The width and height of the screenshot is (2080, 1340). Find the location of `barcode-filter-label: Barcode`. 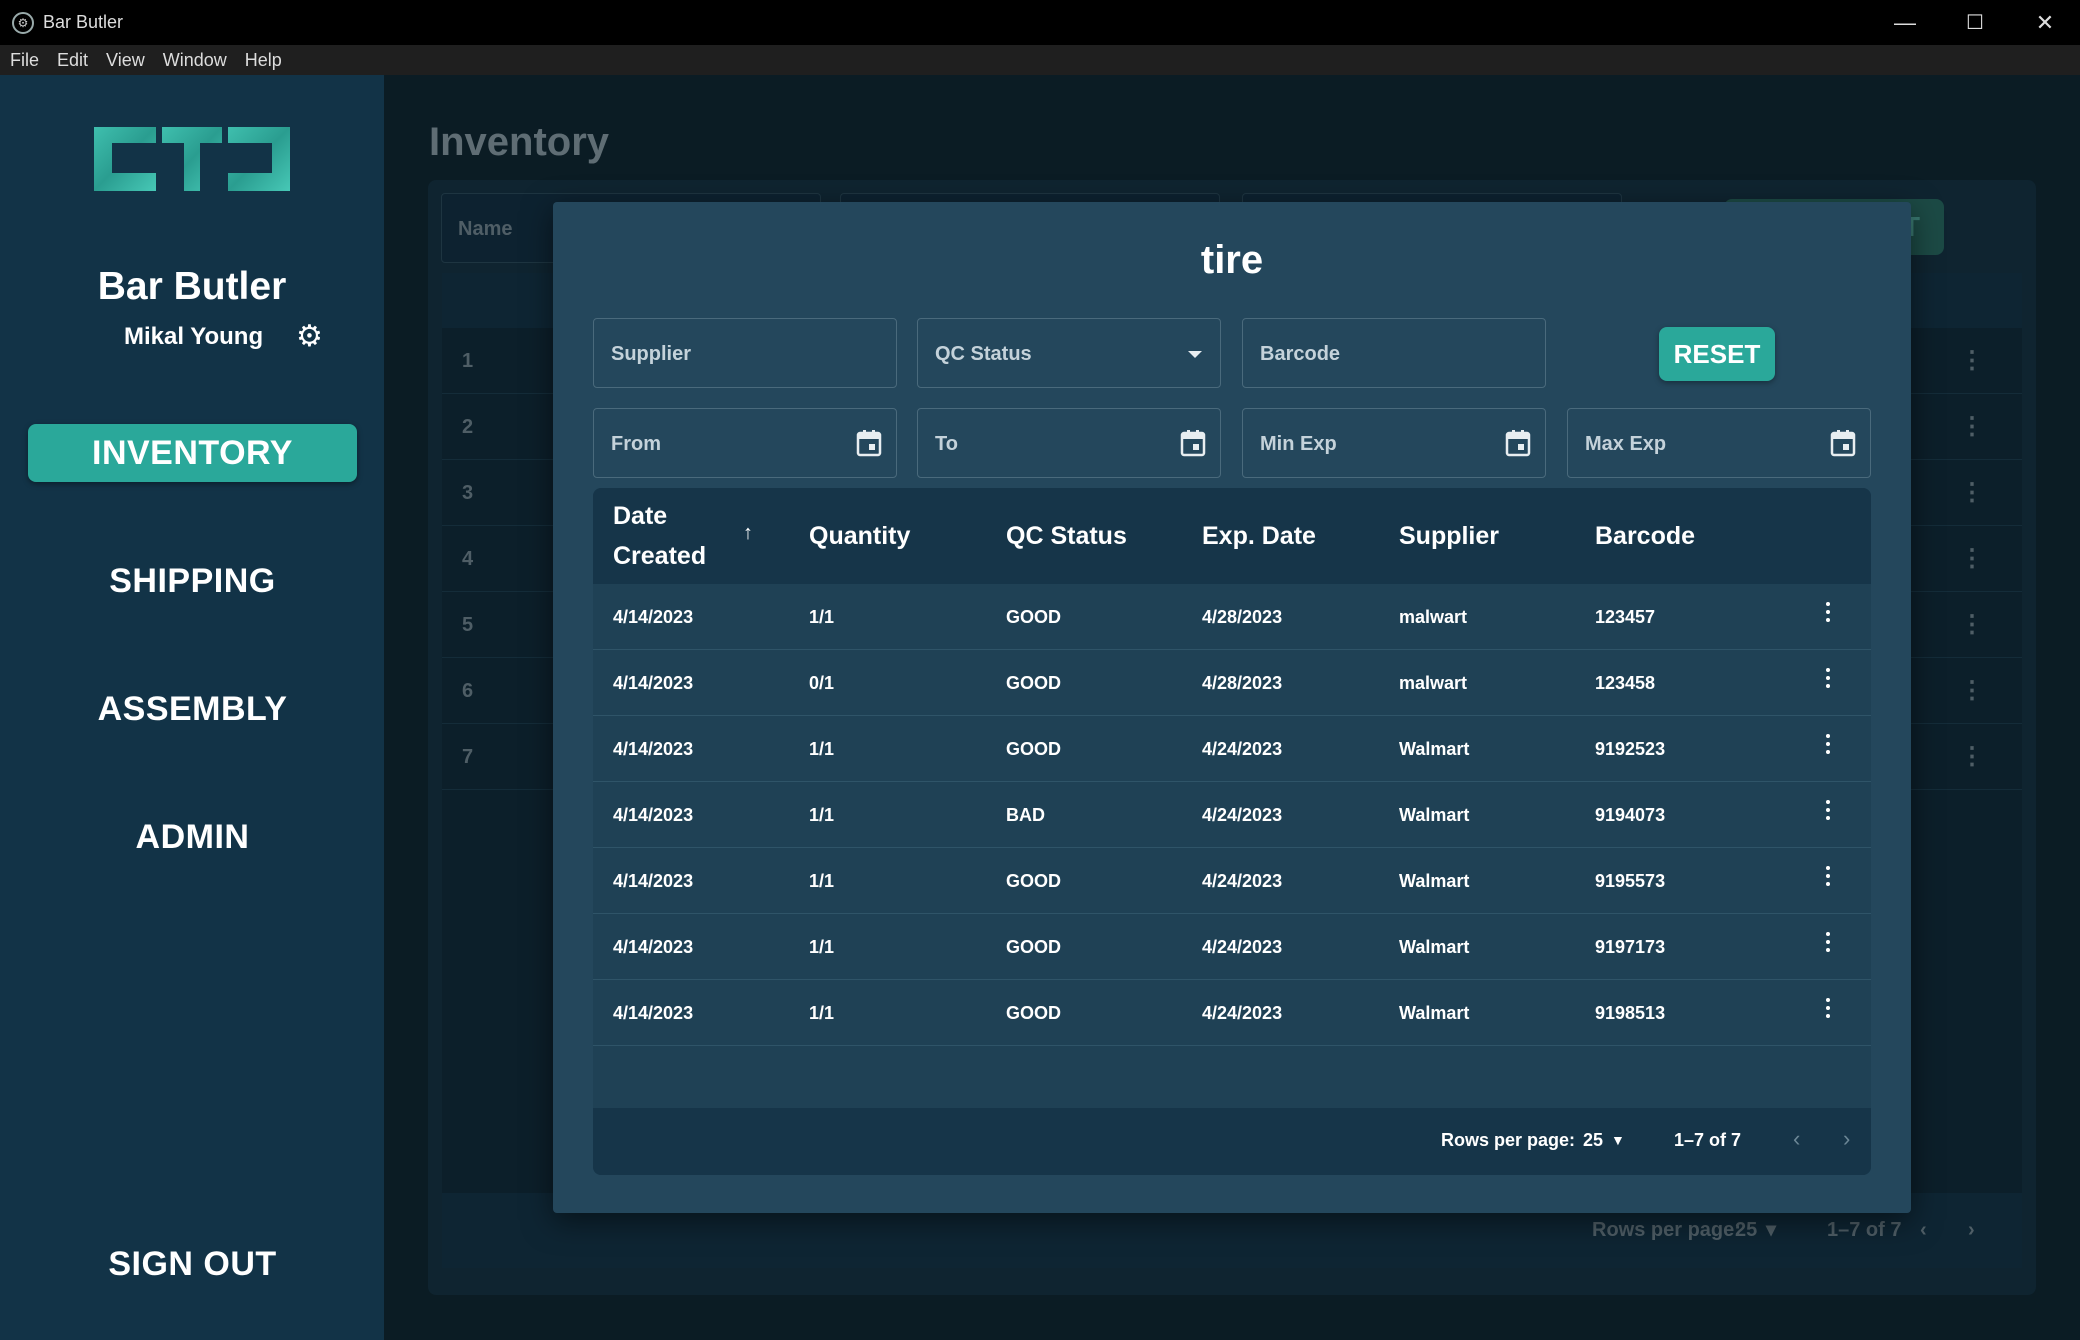

barcode-filter-label: Barcode is located at coordinates (1300, 354).